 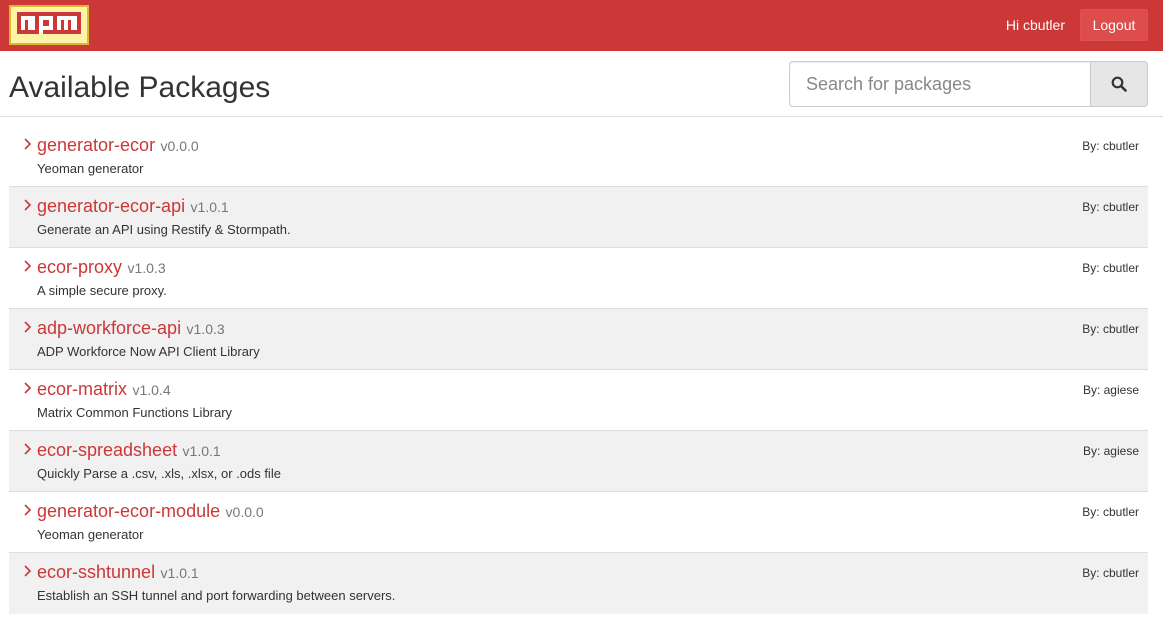 What do you see at coordinates (109, 328) in the screenshot?
I see `package-name-link: adp-workforce-api` at bounding box center [109, 328].